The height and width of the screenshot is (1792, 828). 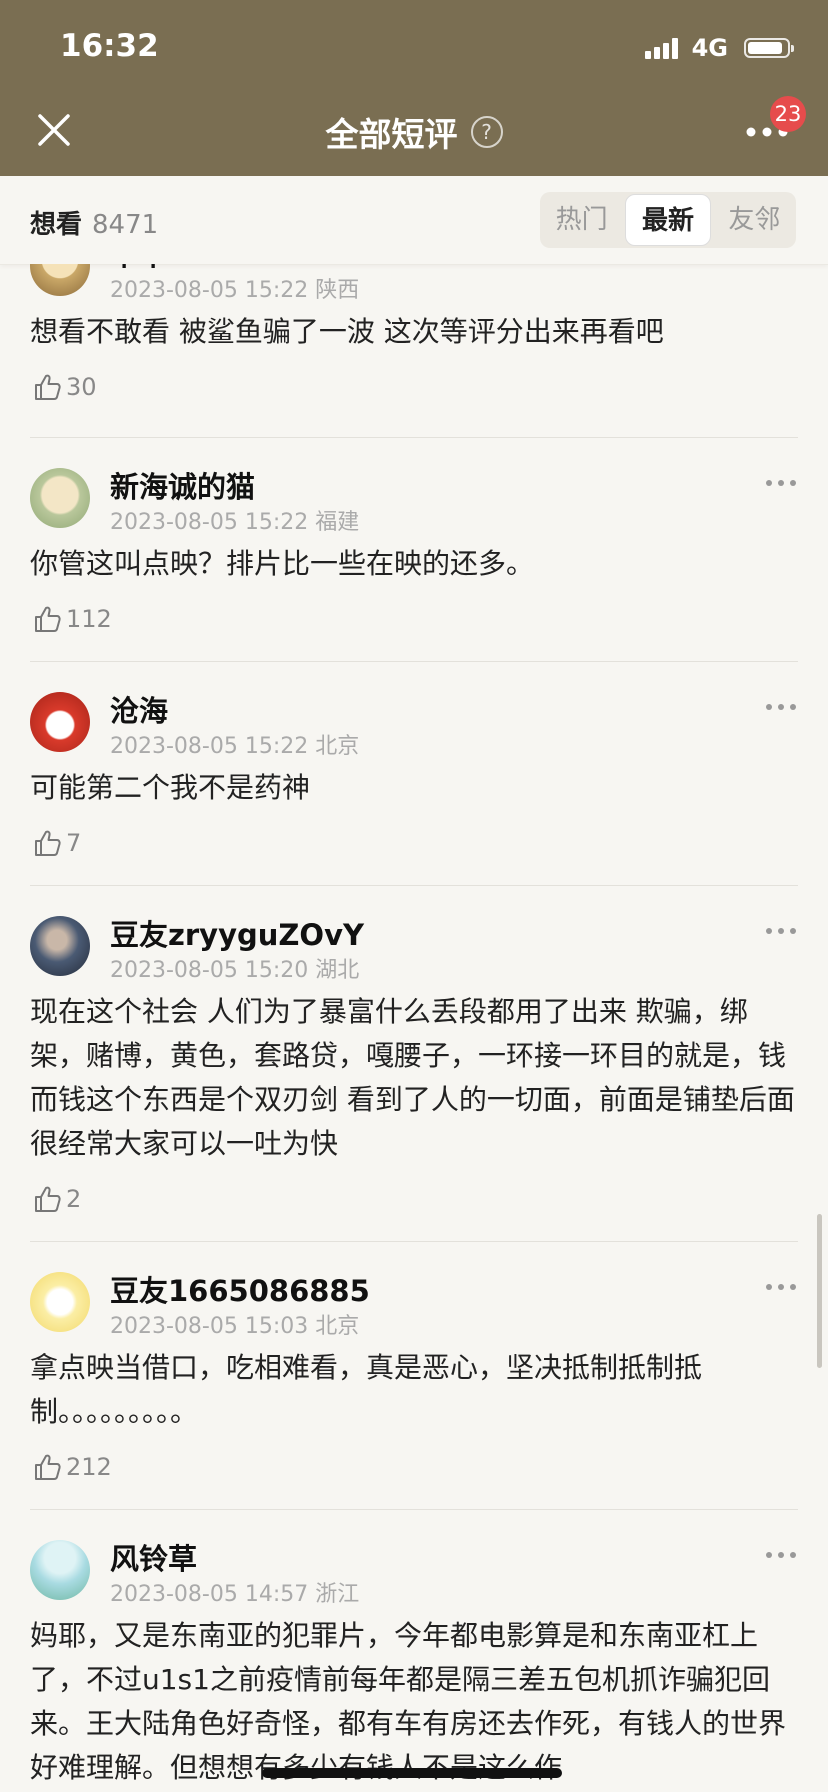 What do you see at coordinates (788, 114) in the screenshot?
I see `notification-badge: 23` at bounding box center [788, 114].